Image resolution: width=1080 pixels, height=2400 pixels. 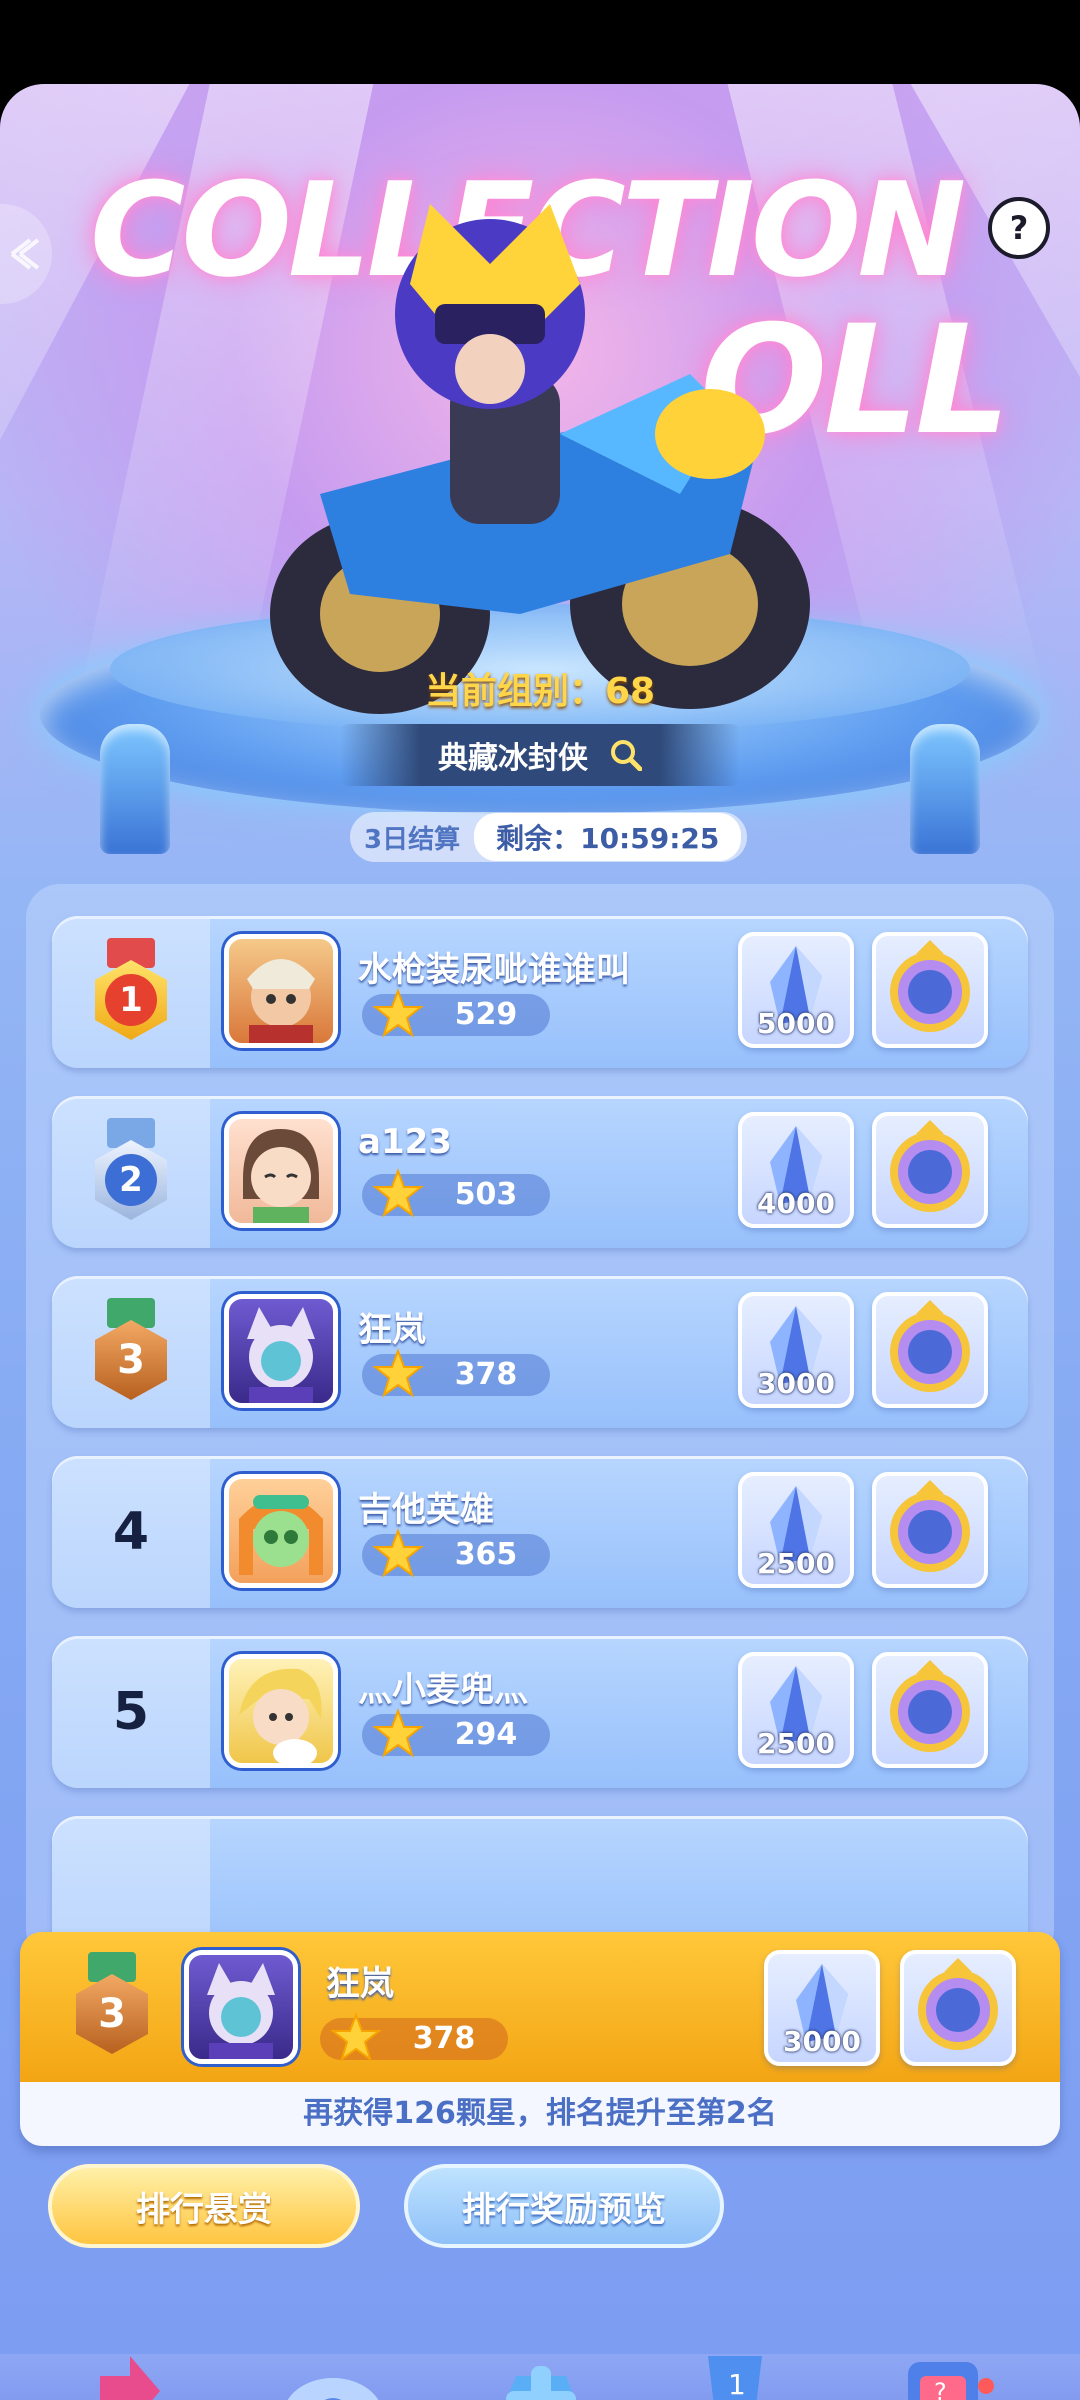 What do you see at coordinates (135, 789) in the screenshot?
I see `platform-post-left` at bounding box center [135, 789].